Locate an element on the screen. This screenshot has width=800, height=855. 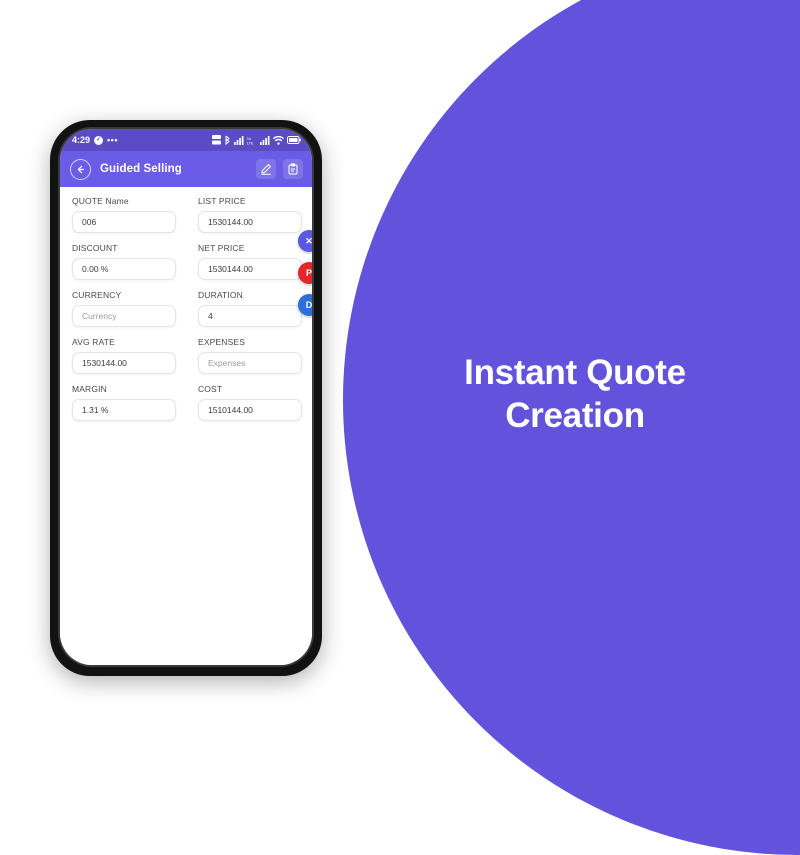
net-price-input: 1530144.00 is located at coordinates (250, 269).